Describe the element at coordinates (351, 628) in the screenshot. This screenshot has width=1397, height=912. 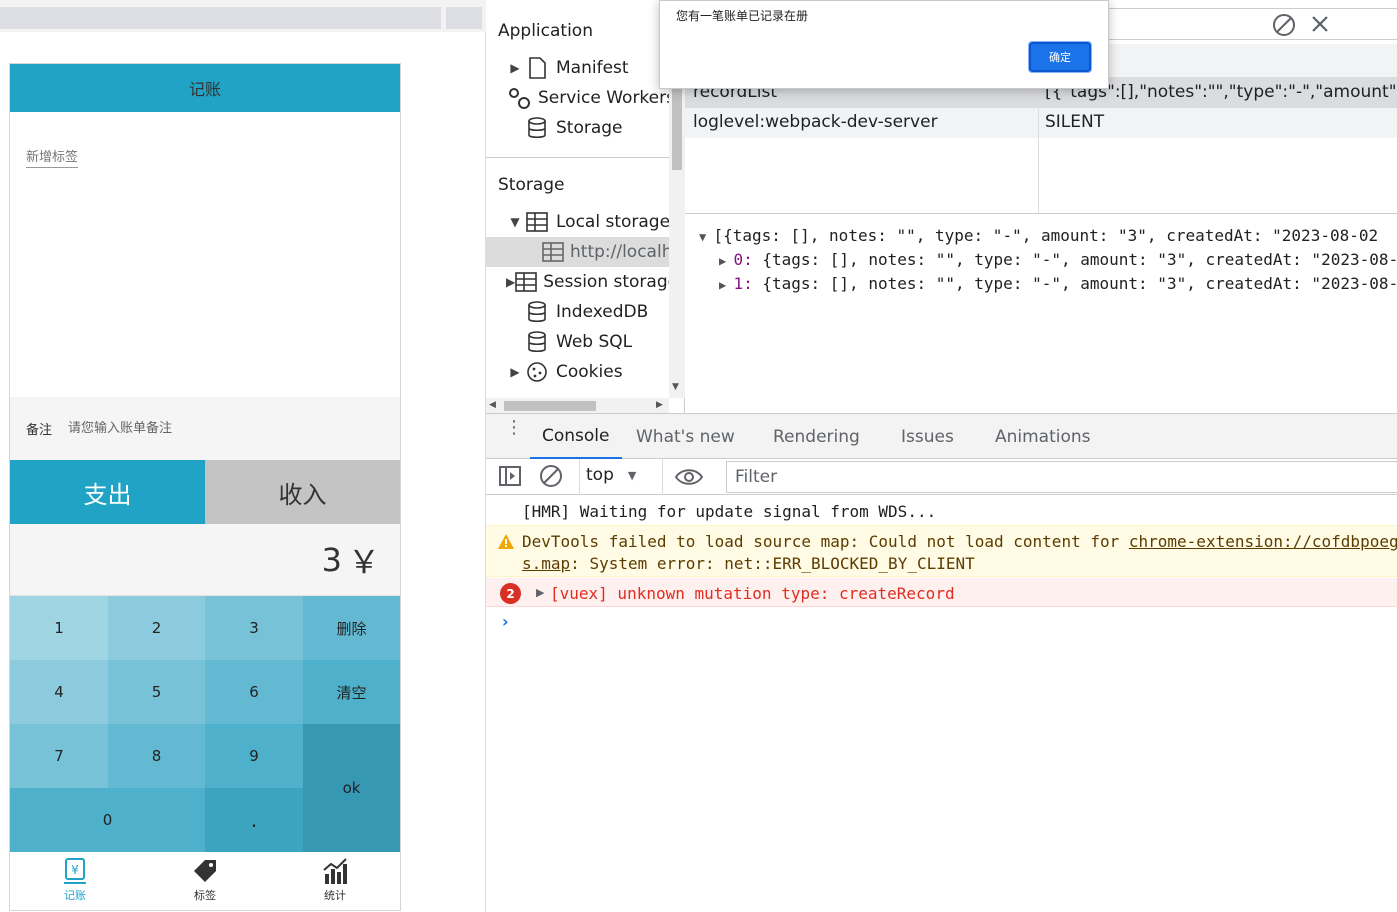
I see `delete-key: 删除` at that location.